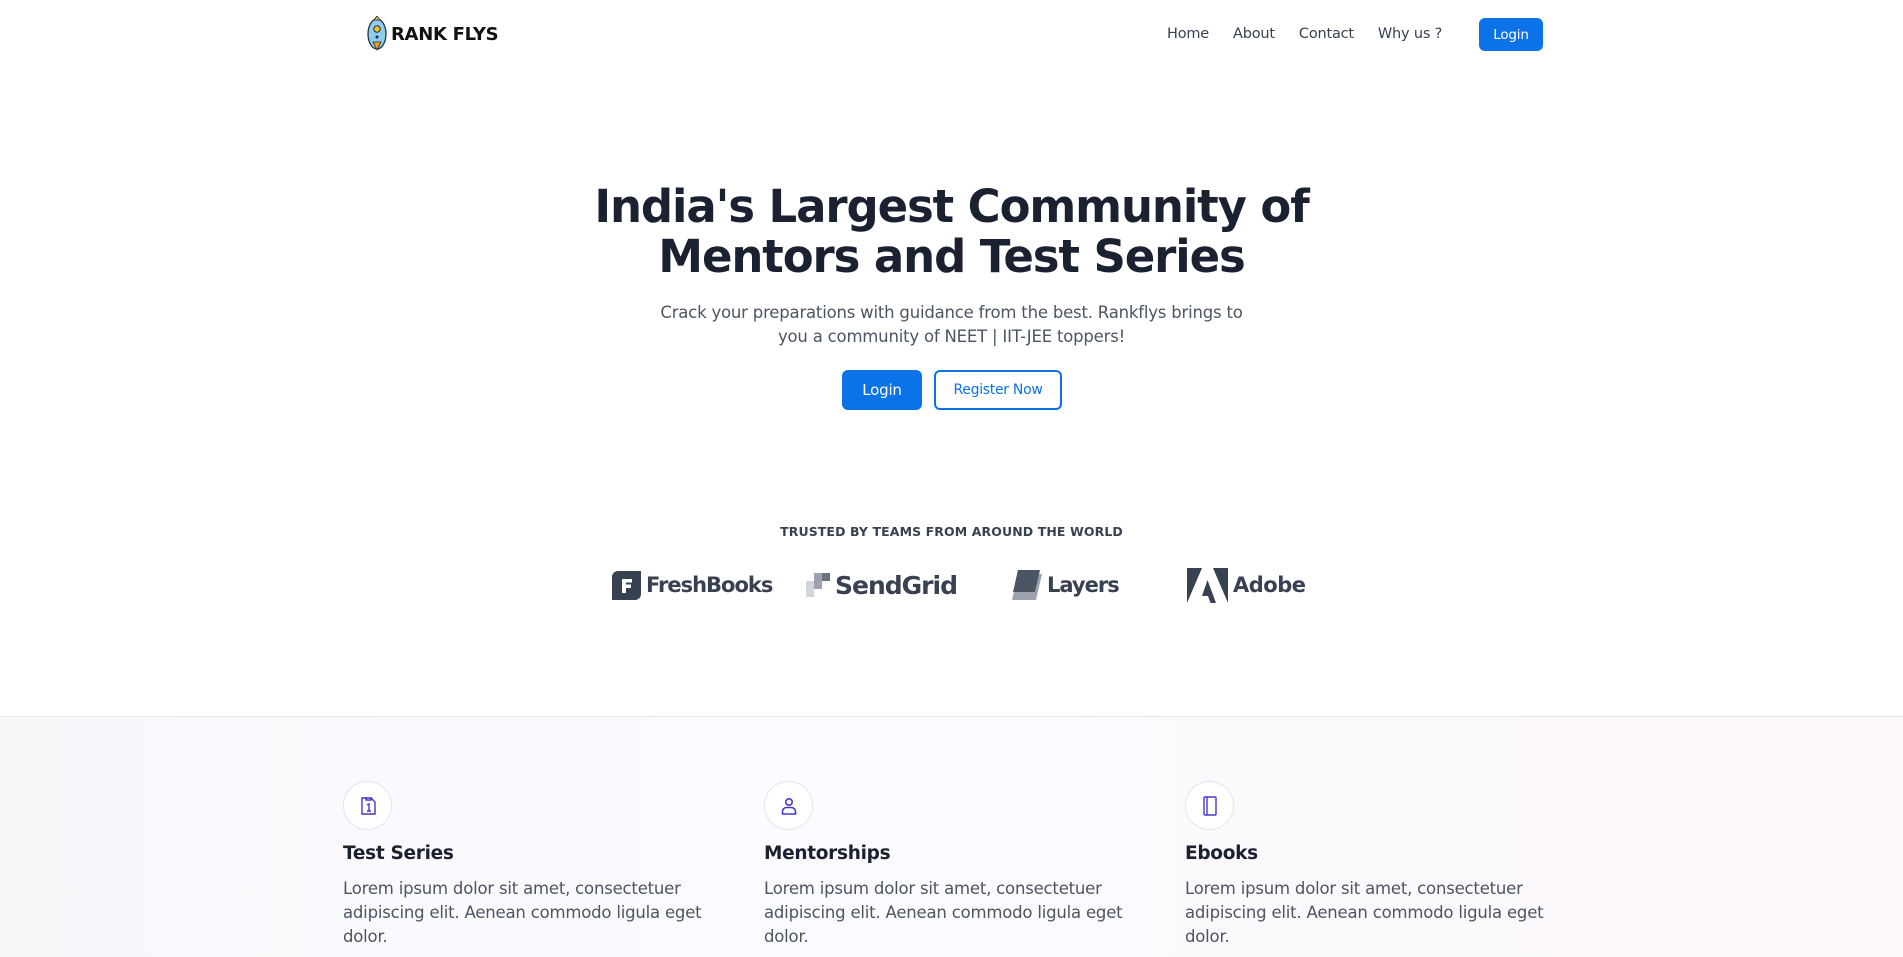 The width and height of the screenshot is (1903, 957). Describe the element at coordinates (1221, 853) in the screenshot. I see `feature-title: Ebooks` at that location.